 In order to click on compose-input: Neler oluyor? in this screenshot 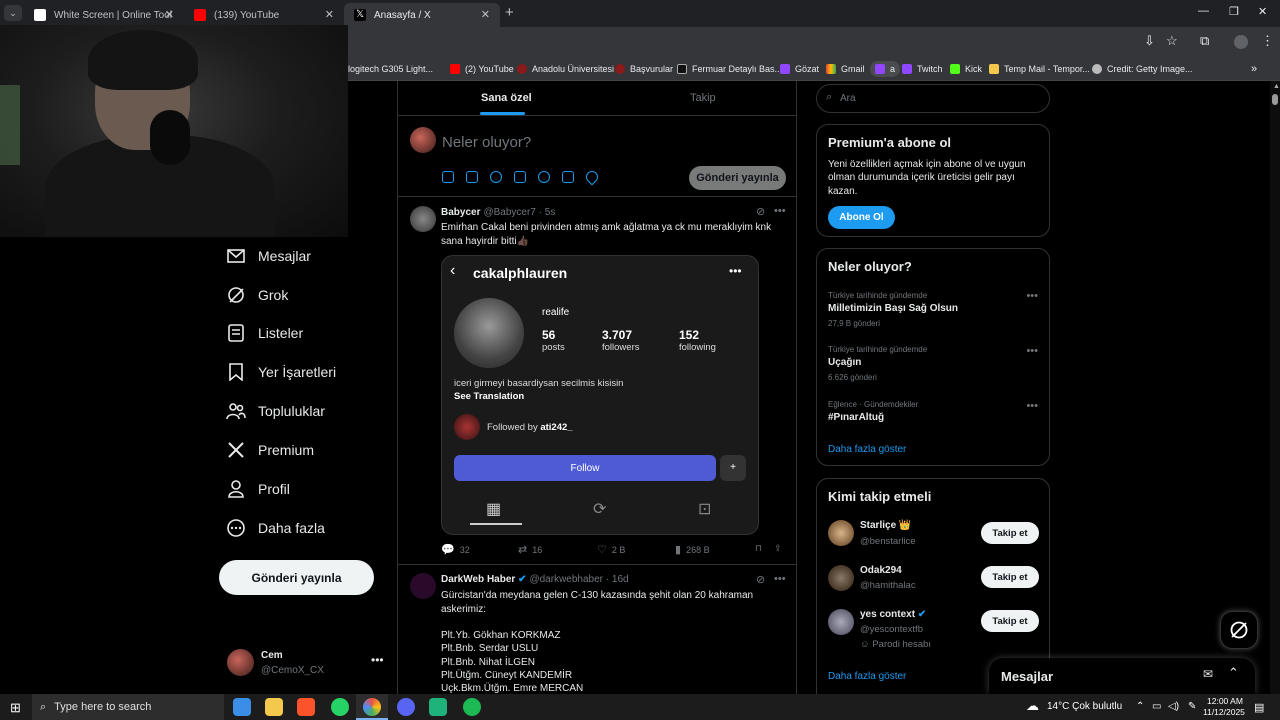, I will do `click(486, 142)`.